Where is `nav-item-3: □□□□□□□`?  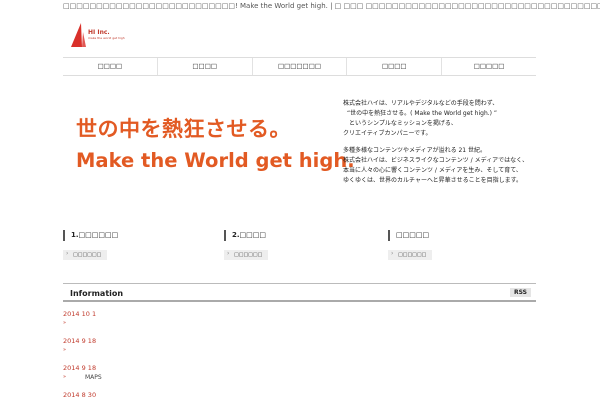 nav-item-3: □□□□□□□ is located at coordinates (299, 66).